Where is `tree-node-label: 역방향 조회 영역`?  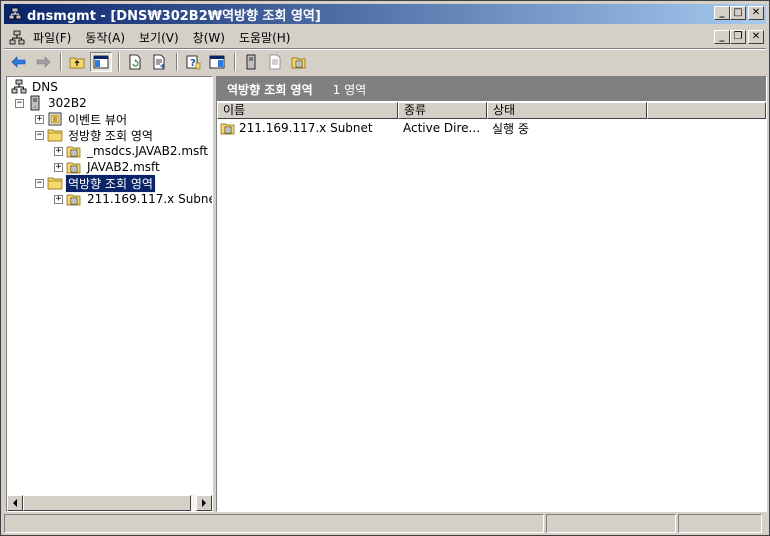
tree-node-label: 역방향 조회 영역 is located at coordinates (110, 183).